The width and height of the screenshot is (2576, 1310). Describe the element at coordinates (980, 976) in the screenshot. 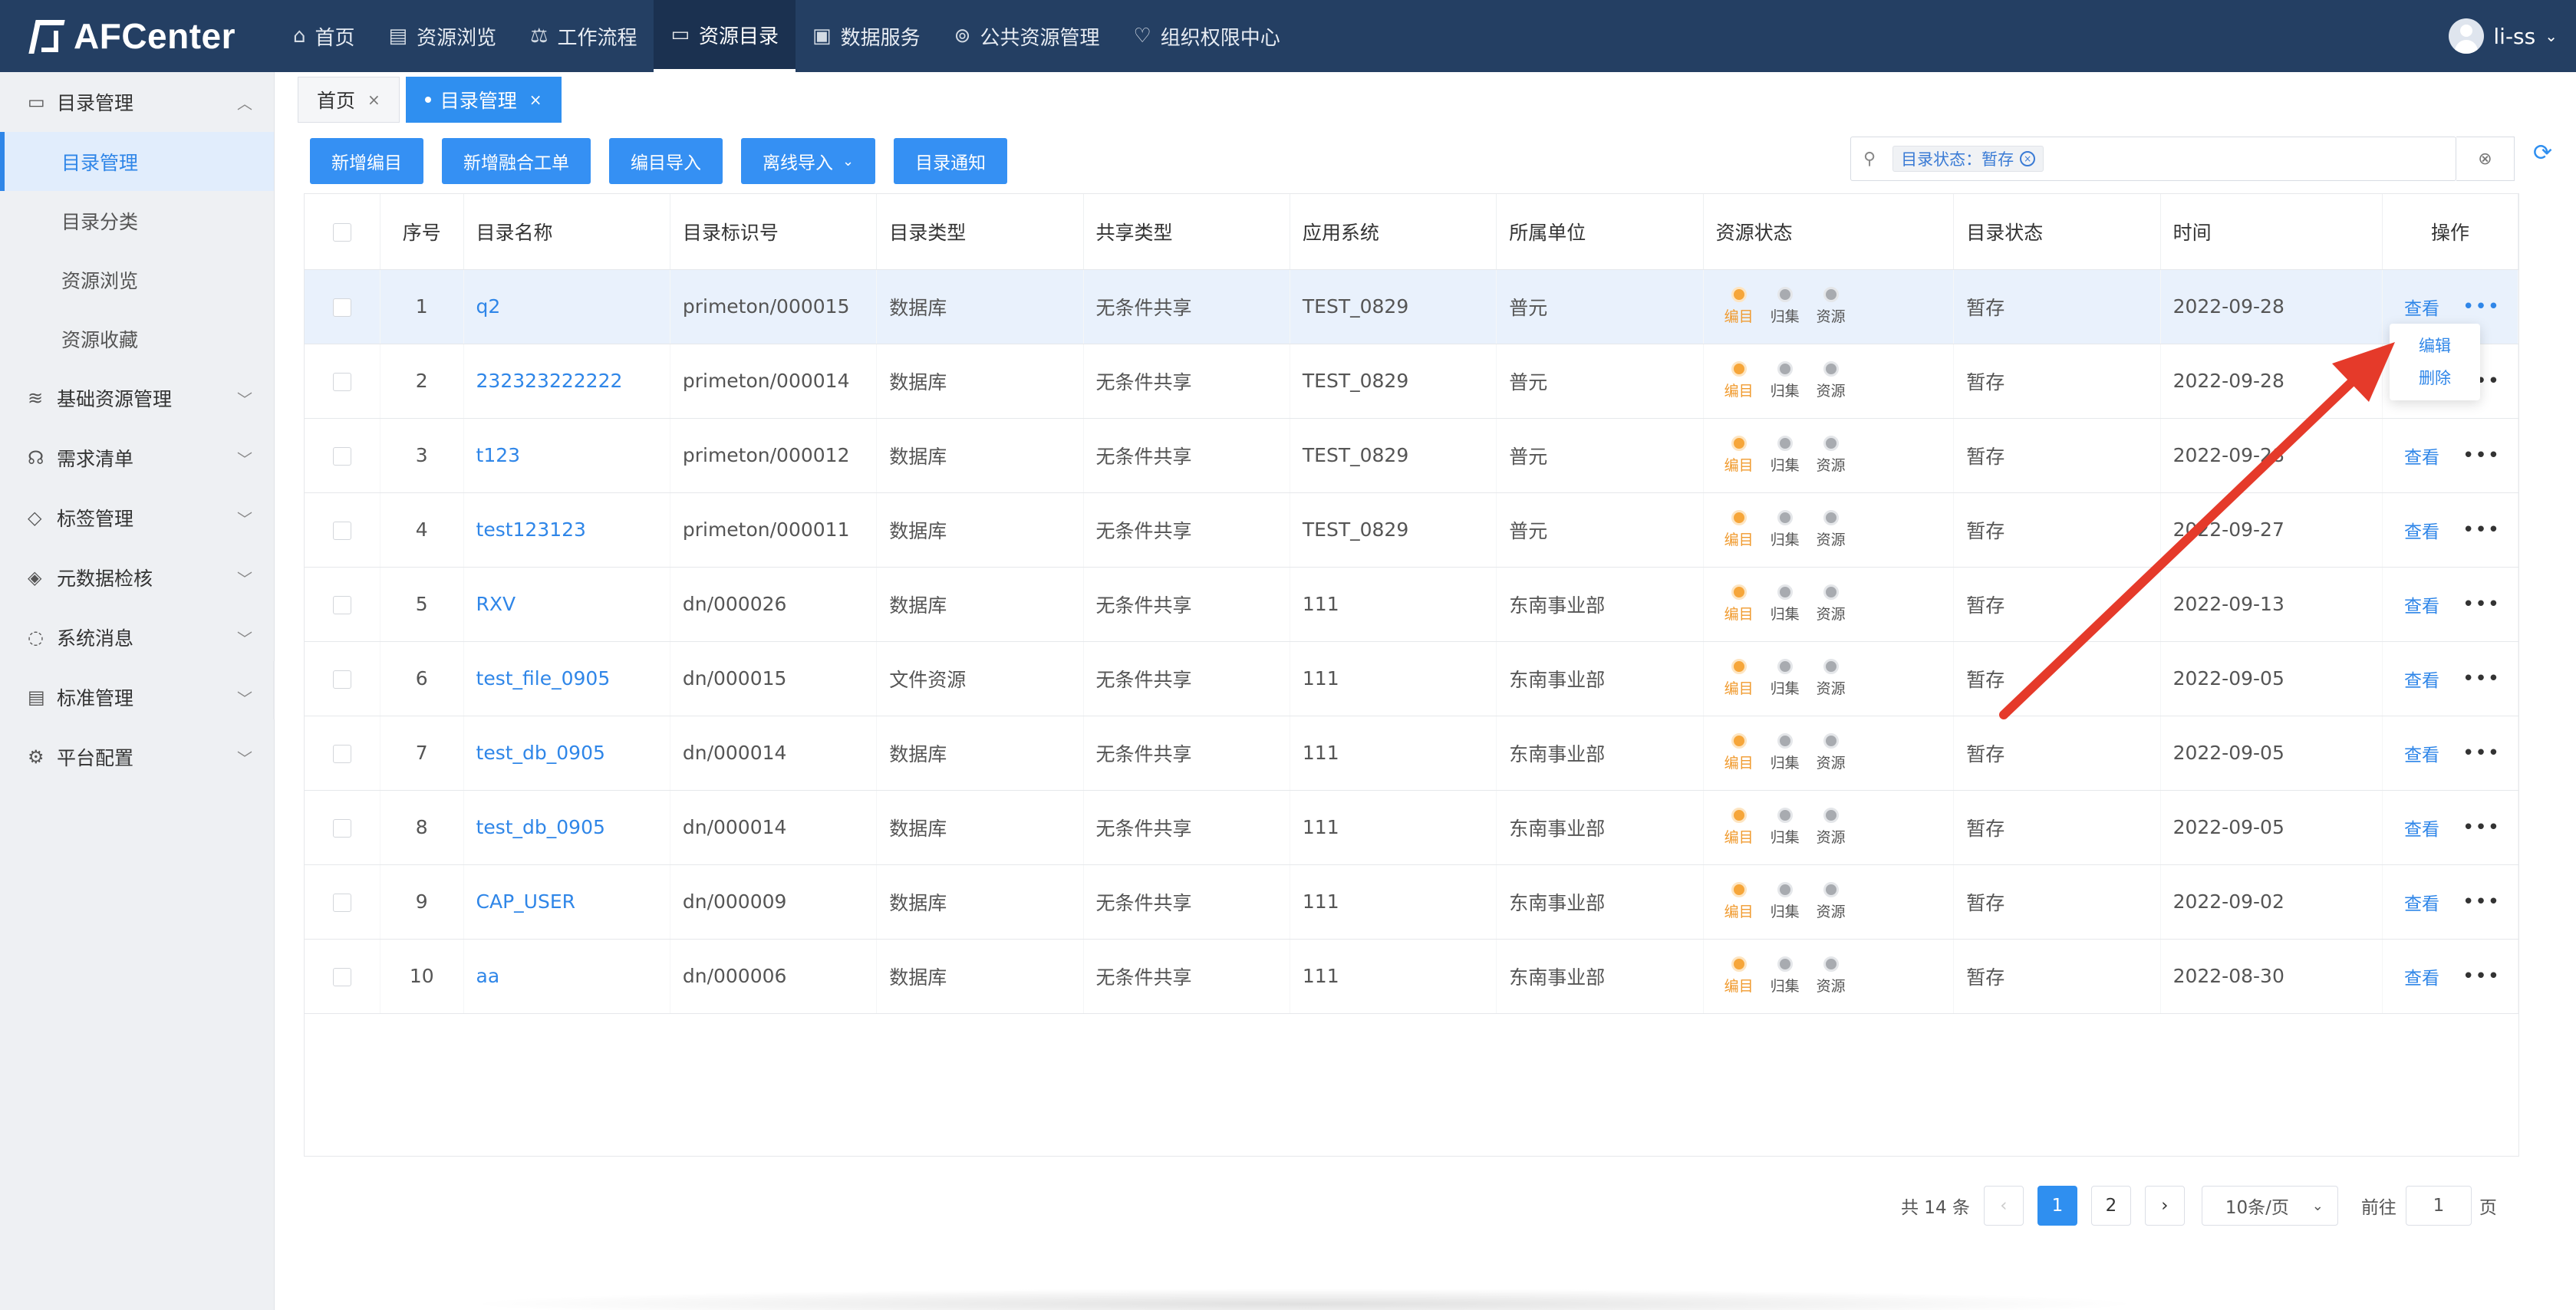

I see `cell-catalog-type: 数据库` at that location.